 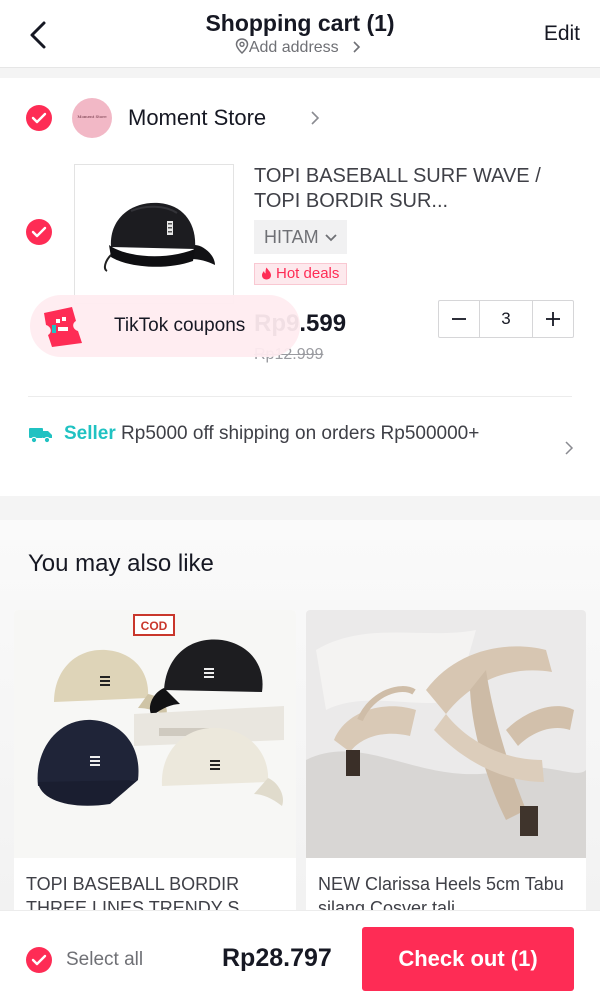 I want to click on select-all-checkbox, so click(x=39, y=960).